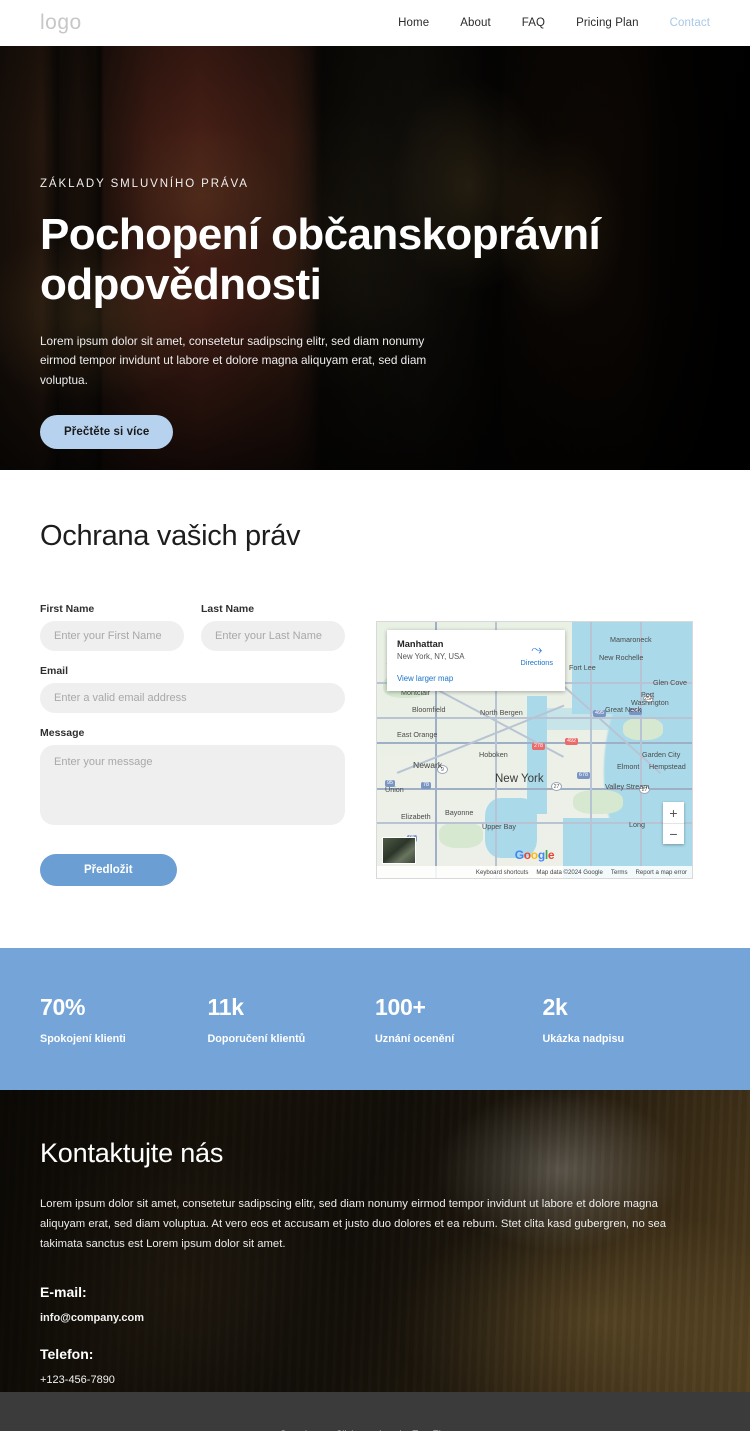 This screenshot has height=1431, width=750. Describe the element at coordinates (627, 786) in the screenshot. I see `map-label: Valley Stream` at that location.